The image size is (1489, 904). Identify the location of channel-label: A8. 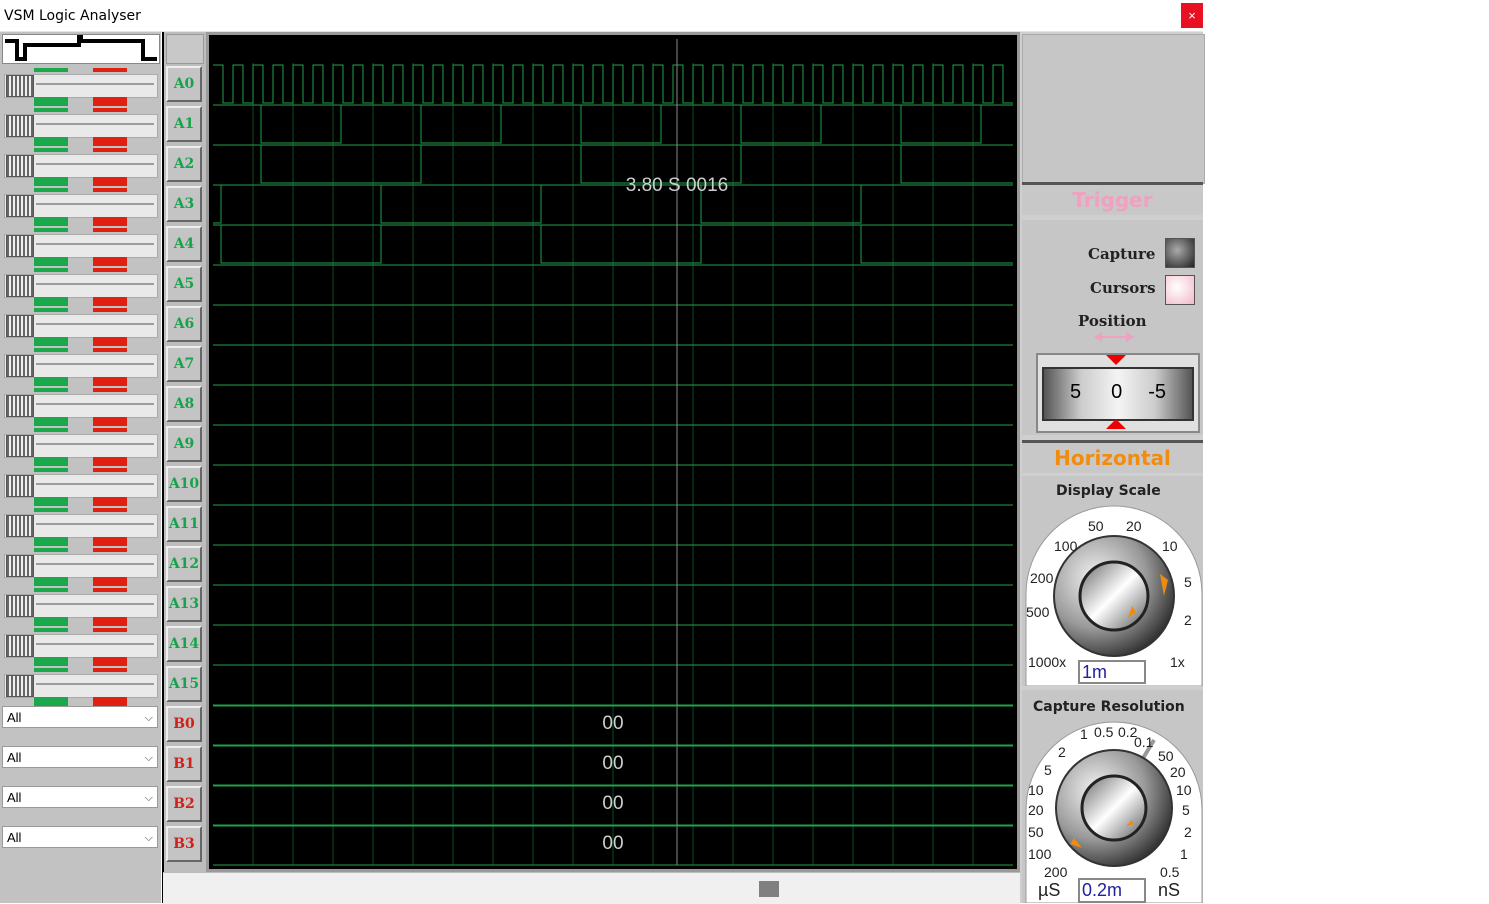
(184, 404).